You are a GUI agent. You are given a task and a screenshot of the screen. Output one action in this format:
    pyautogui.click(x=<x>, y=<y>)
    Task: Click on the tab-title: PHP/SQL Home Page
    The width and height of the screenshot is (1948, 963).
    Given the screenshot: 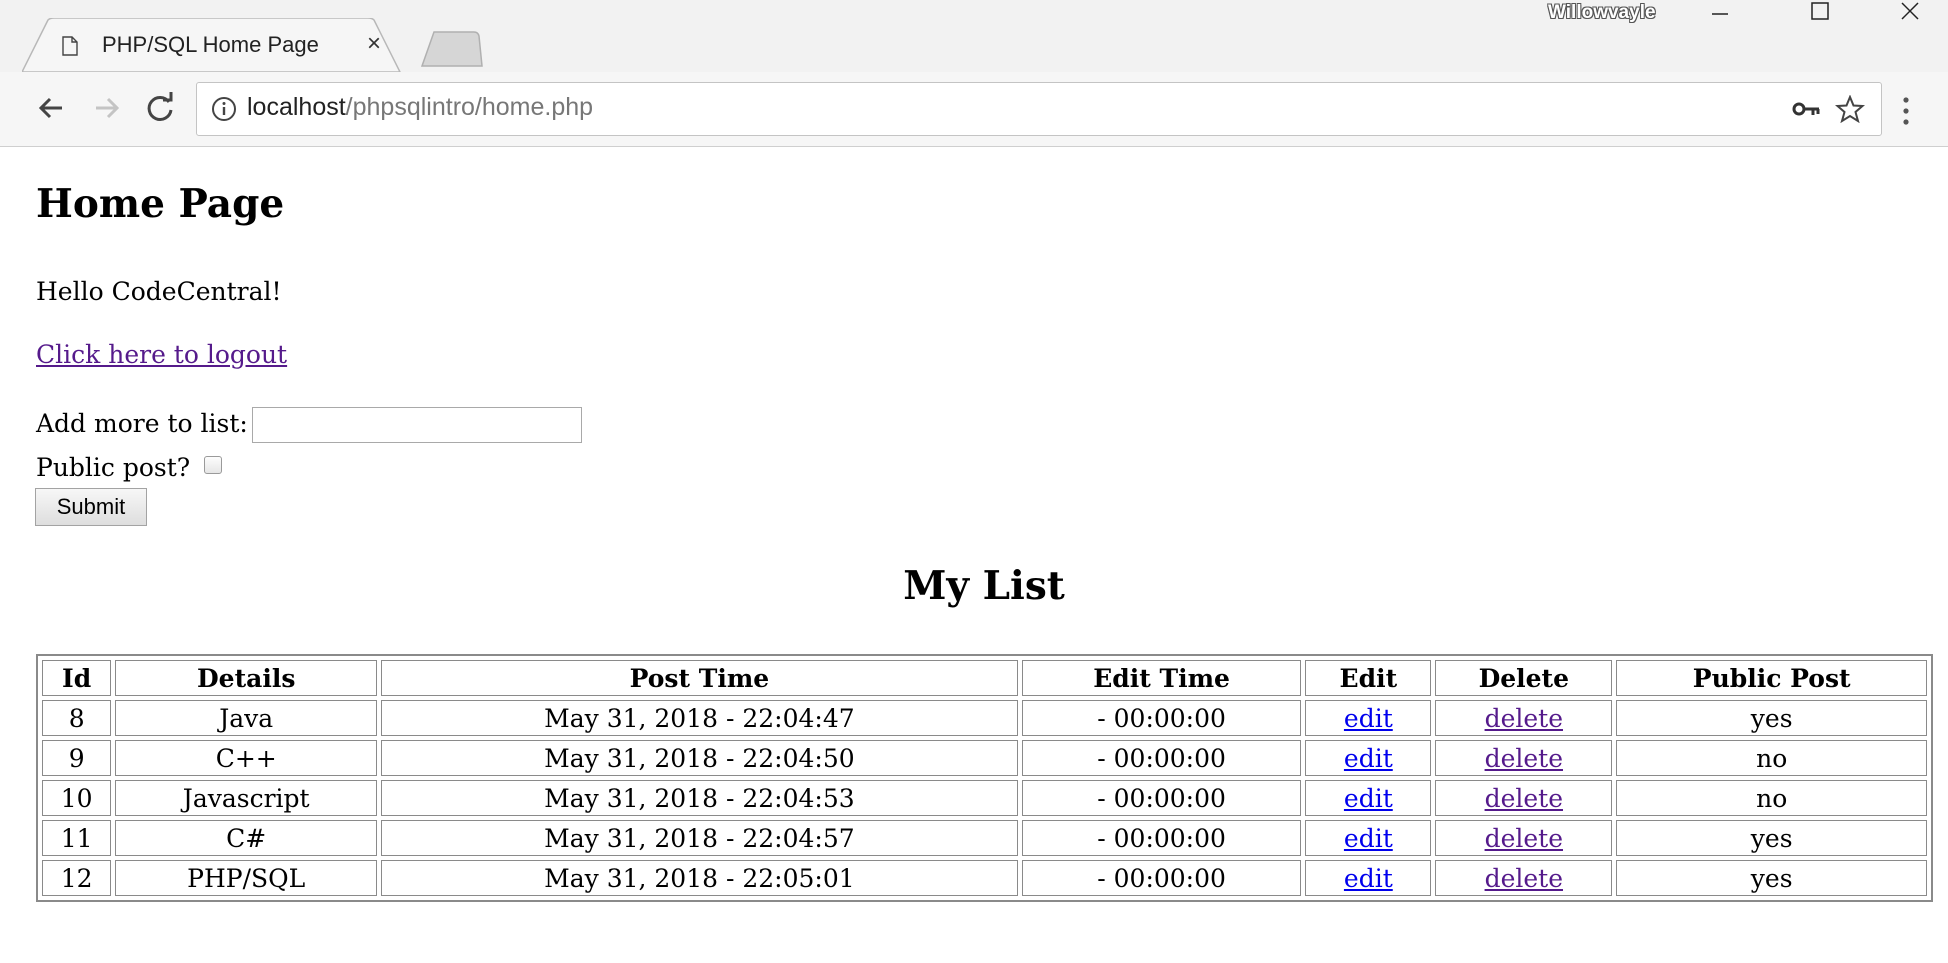 What is the action you would take?
    pyautogui.click(x=210, y=44)
    